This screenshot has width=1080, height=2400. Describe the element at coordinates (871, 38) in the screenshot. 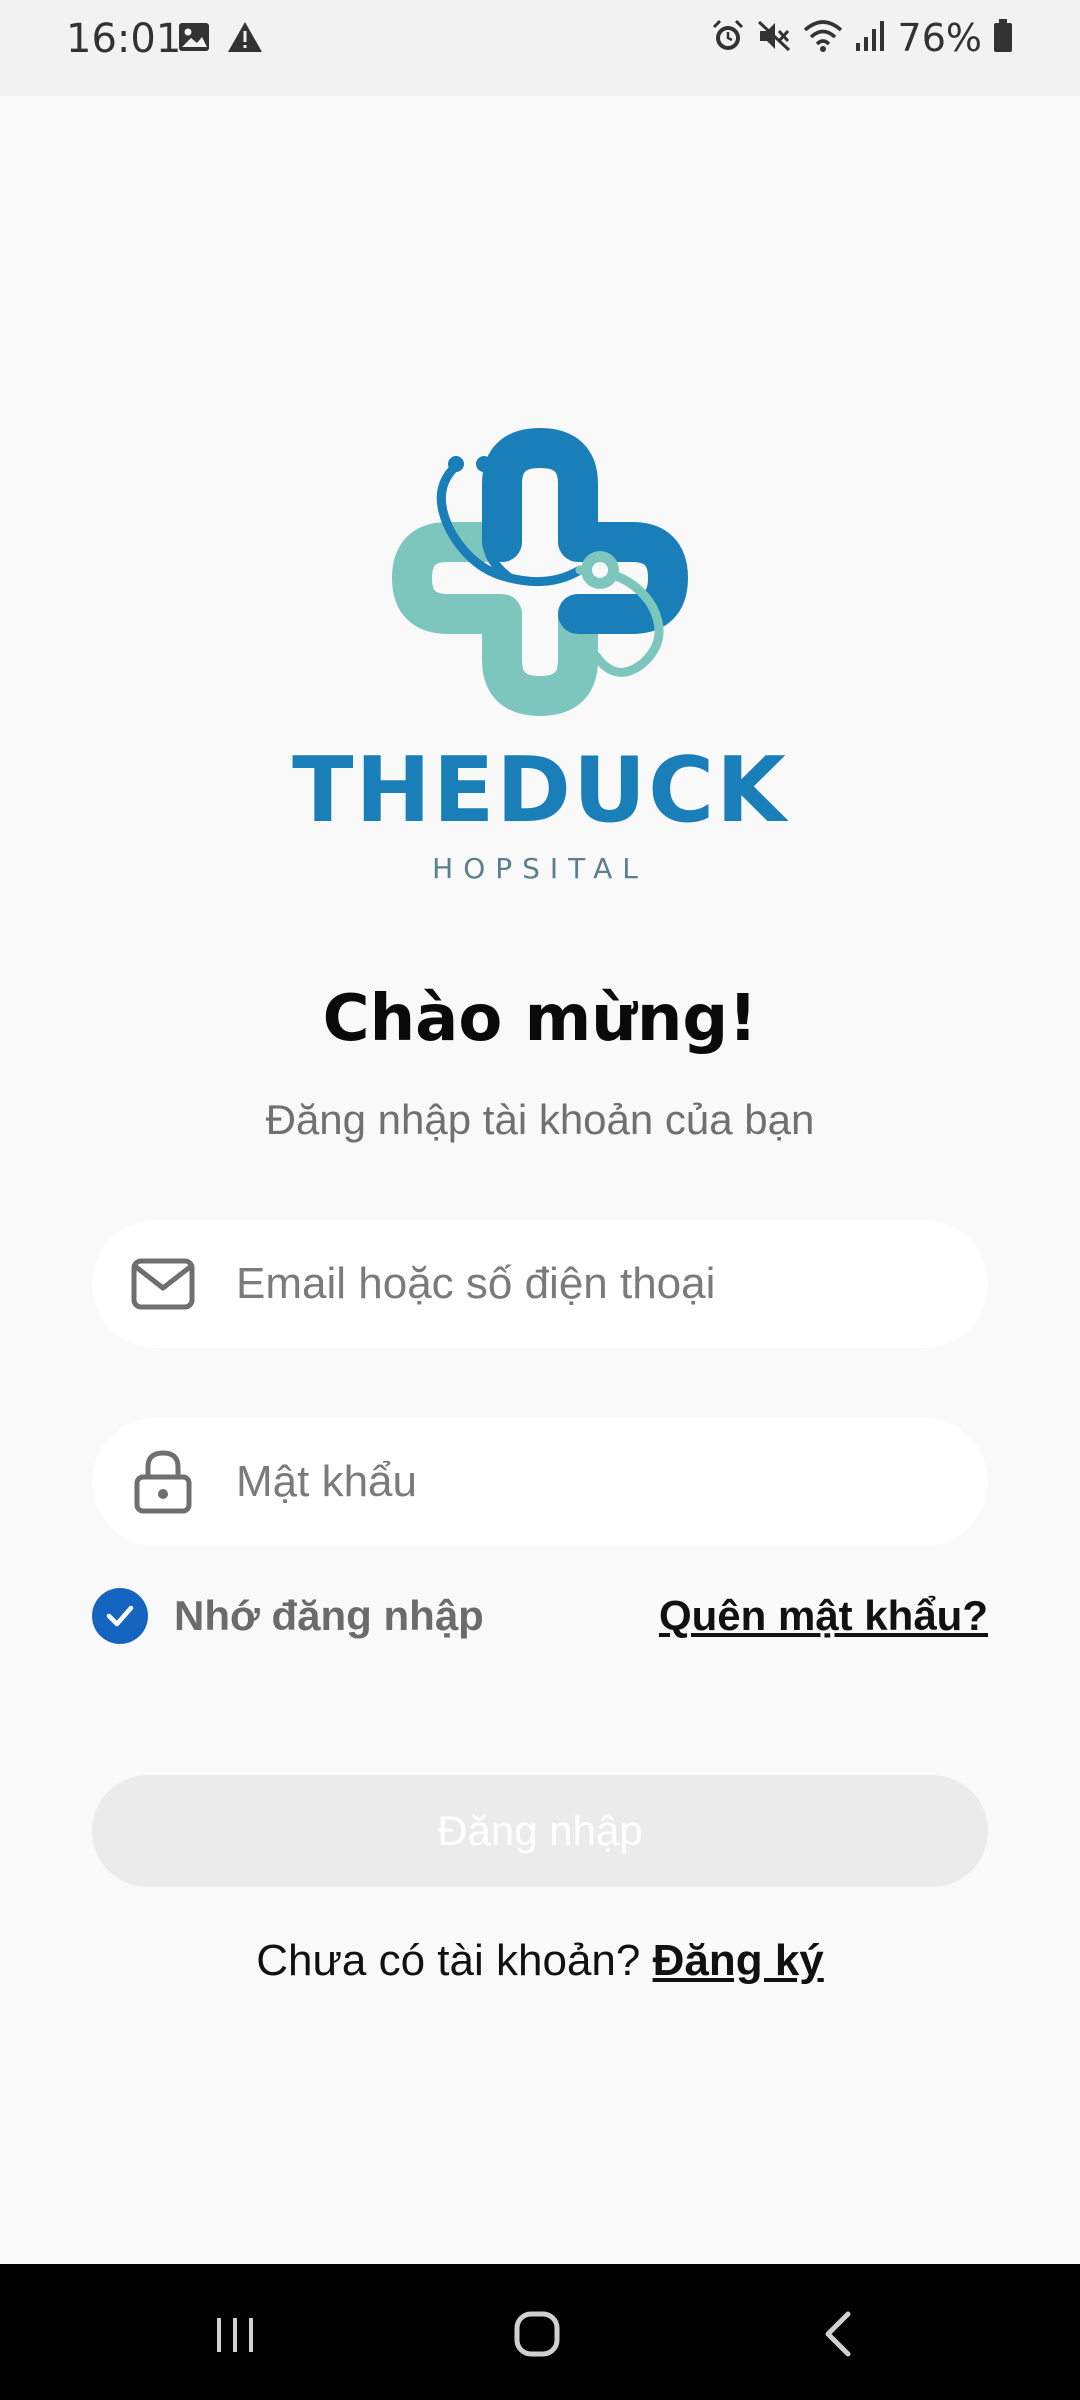

I see `signal-icon` at that location.